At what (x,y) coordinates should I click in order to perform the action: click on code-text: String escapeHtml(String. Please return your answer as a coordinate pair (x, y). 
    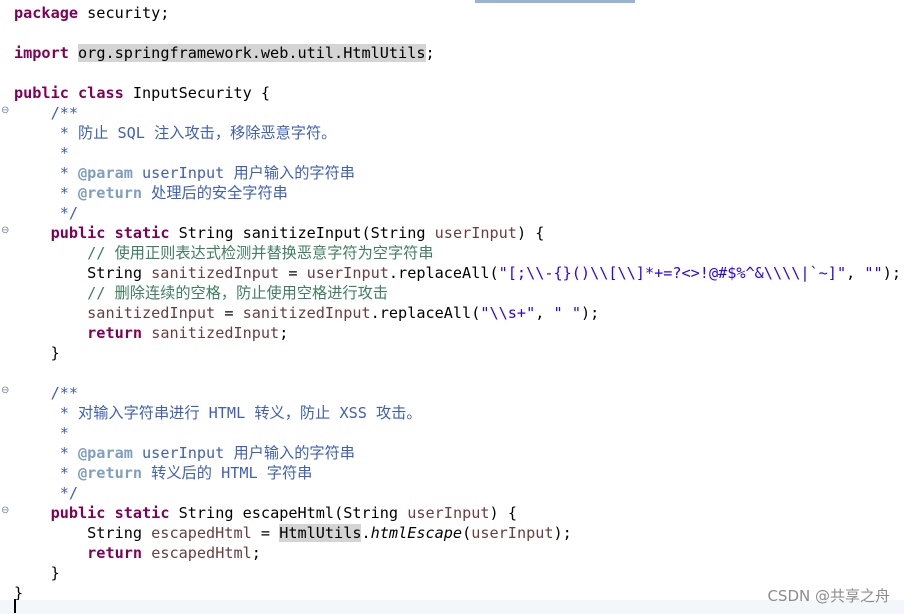
    Looking at the image, I should click on (288, 513).